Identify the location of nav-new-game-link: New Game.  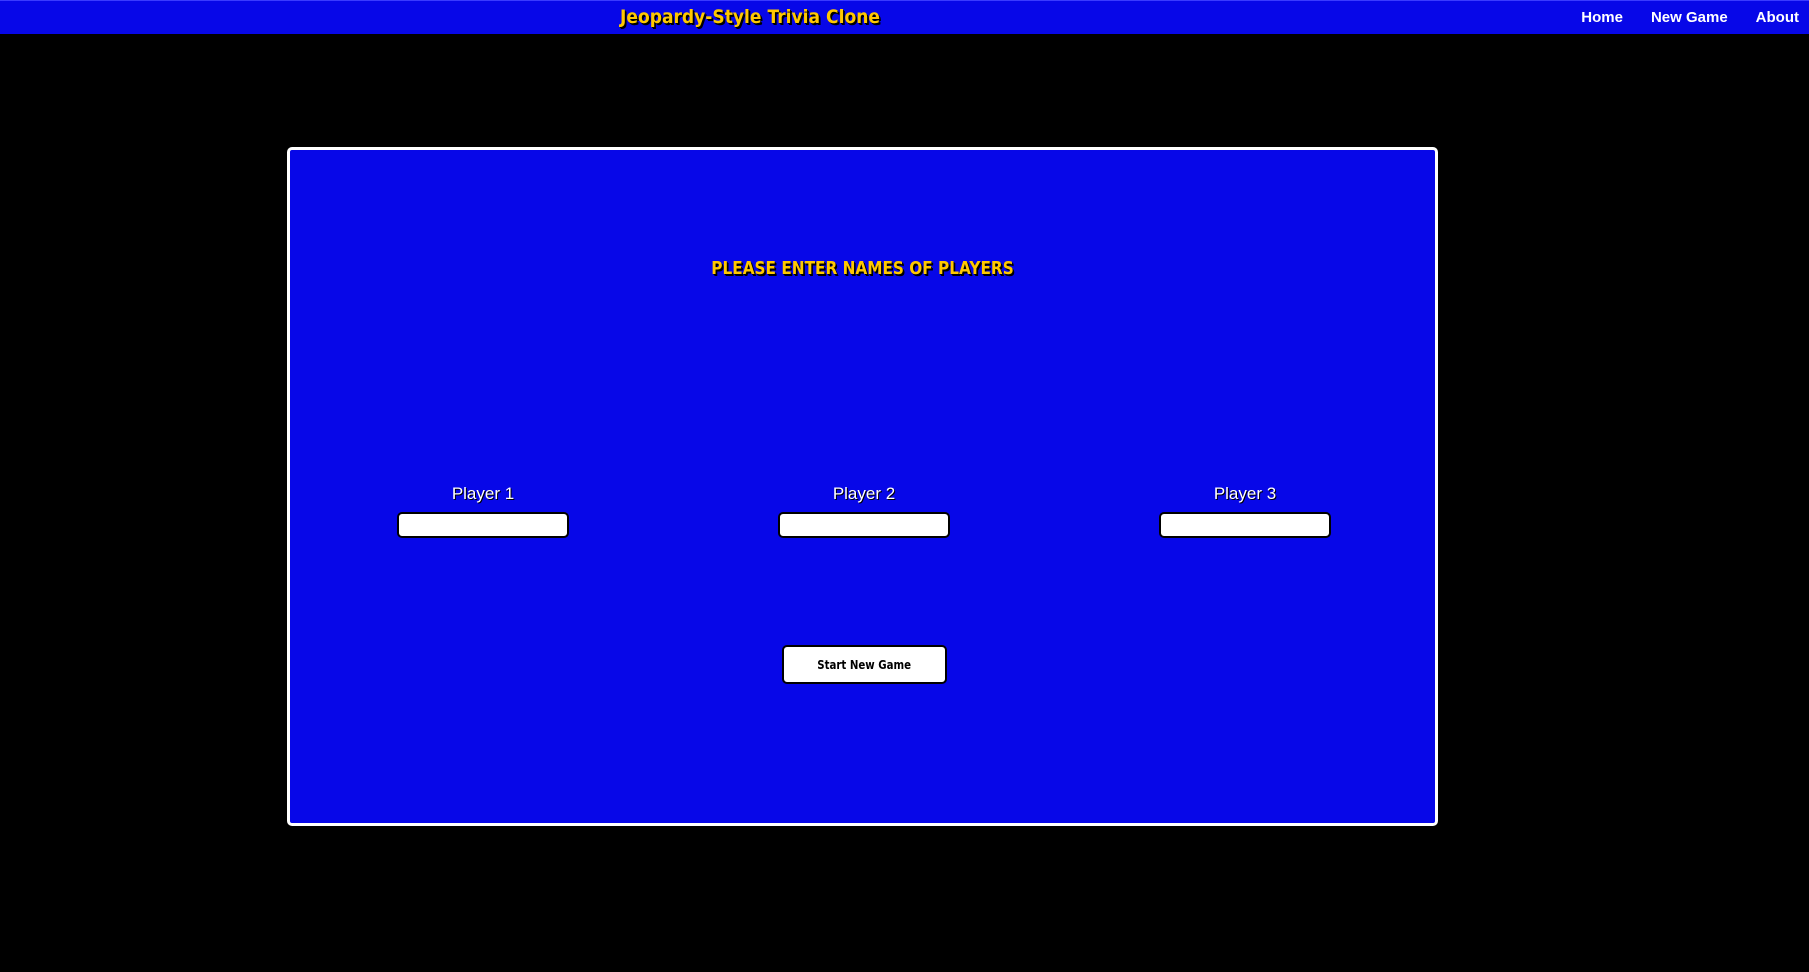
(1689, 17).